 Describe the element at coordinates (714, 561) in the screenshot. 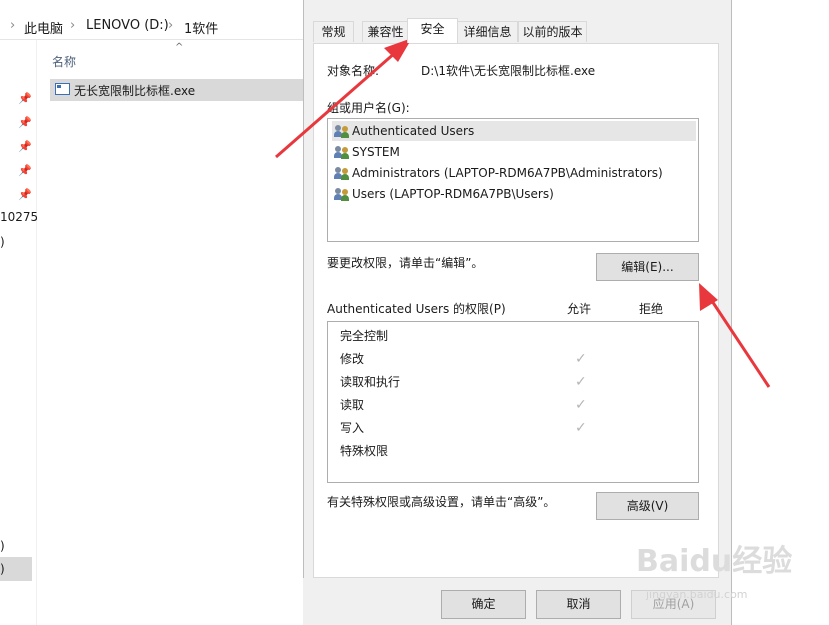

I see `baidu-watermark: Baidu经验` at that location.